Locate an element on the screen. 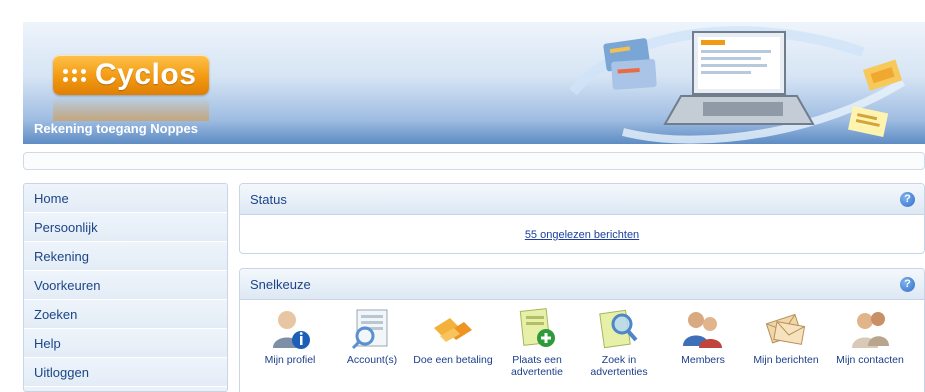 The image size is (925, 392). quick-item-label: Zoek in advertenties is located at coordinates (619, 366).